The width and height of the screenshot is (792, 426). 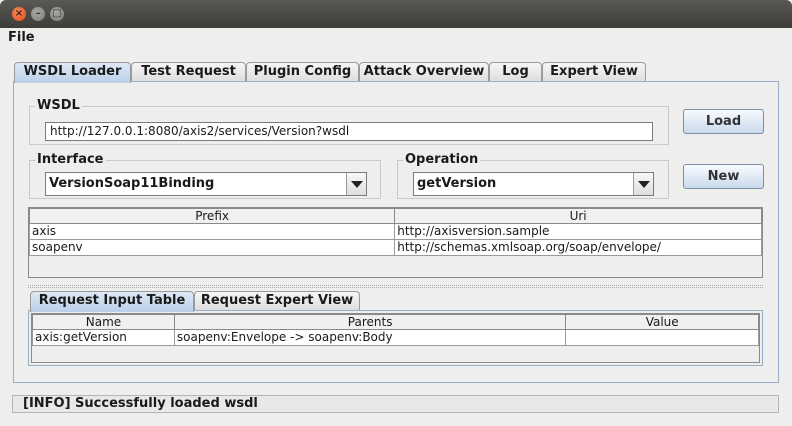 I want to click on menubar: File, so click(x=396, y=39).